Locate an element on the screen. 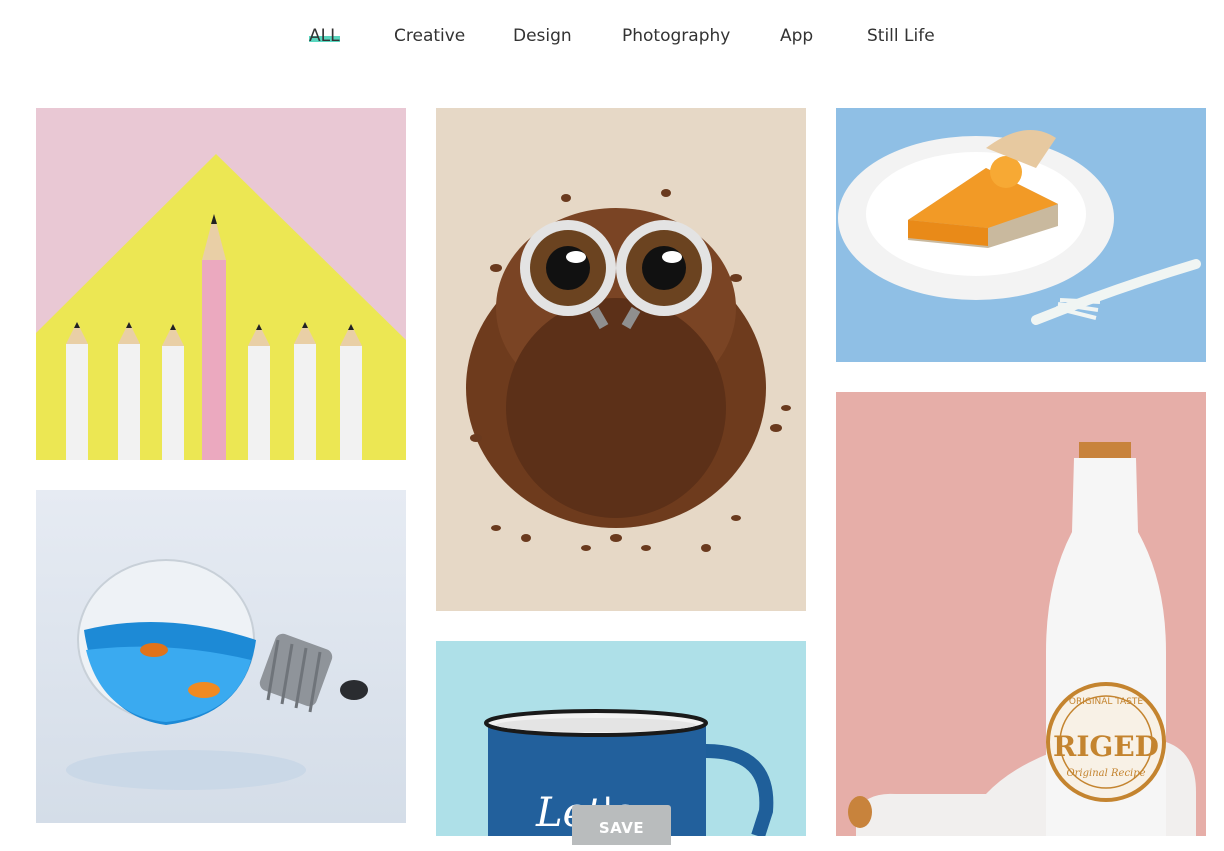 This screenshot has height=851, width=1224. filter-app-label: App is located at coordinates (797, 36).